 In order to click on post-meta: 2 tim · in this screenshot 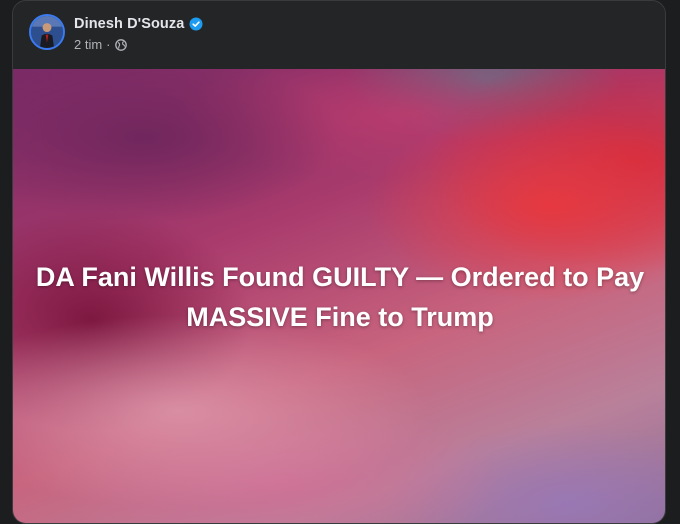, I will do `click(100, 44)`.